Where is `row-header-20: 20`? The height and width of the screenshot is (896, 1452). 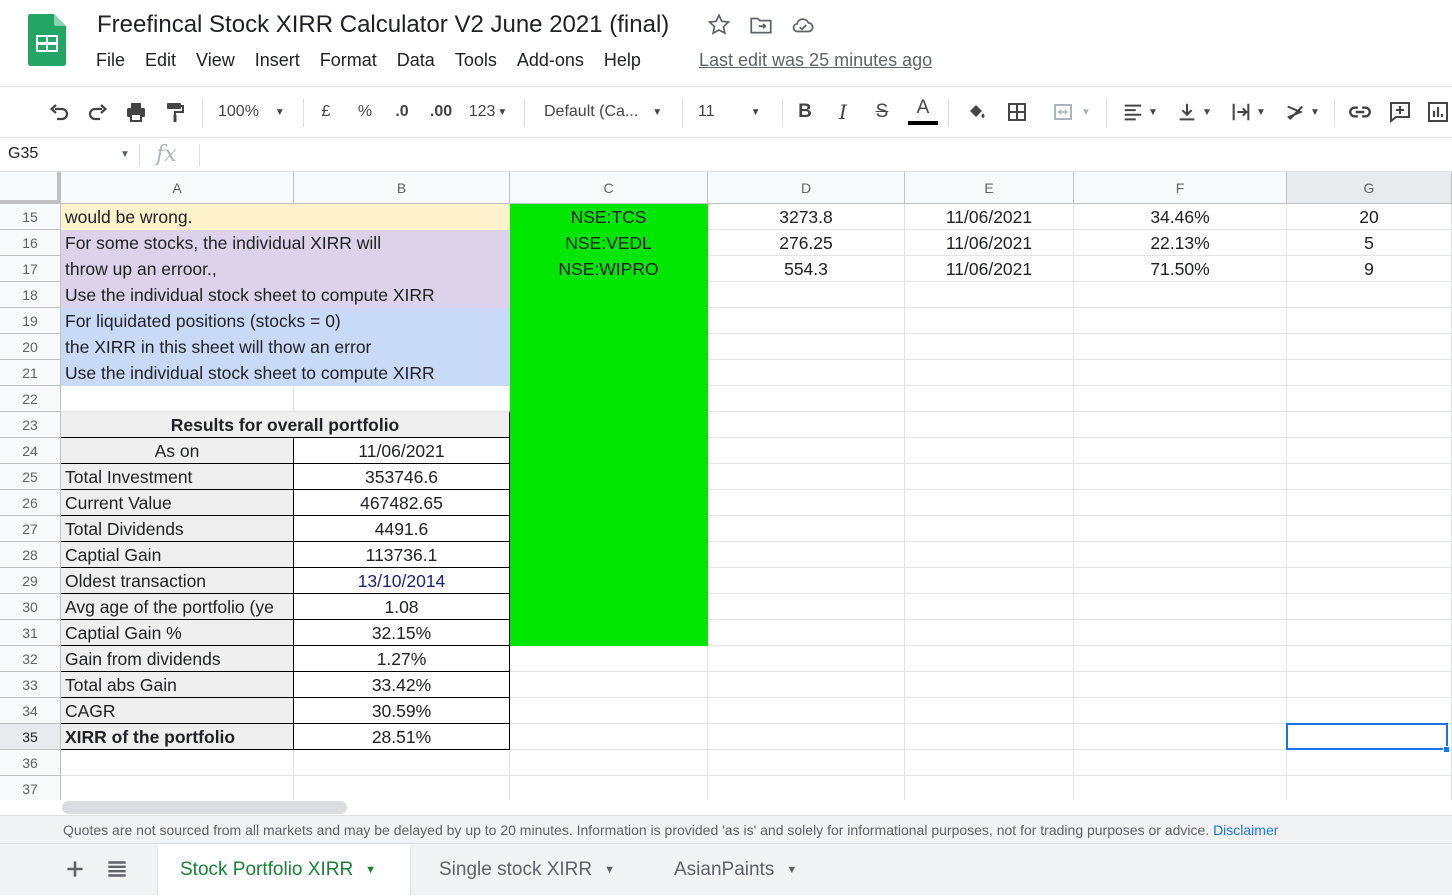 row-header-20: 20 is located at coordinates (30, 347).